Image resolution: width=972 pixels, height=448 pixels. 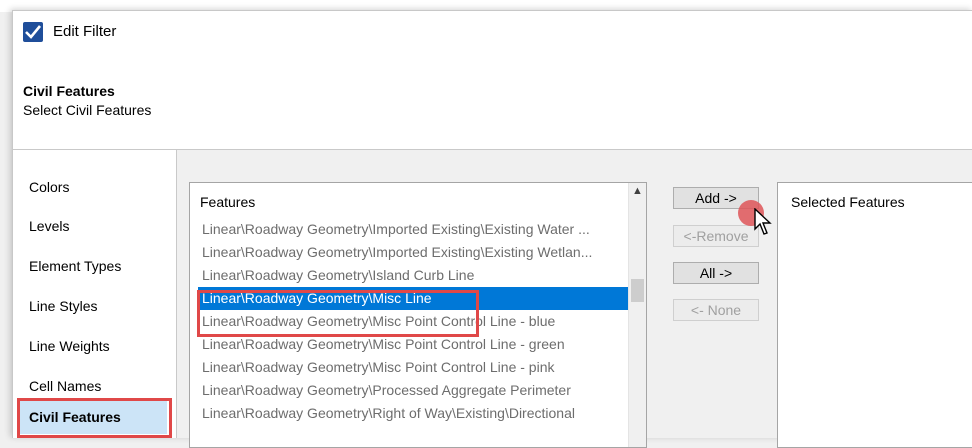 I want to click on page-subtitle: Select Civil Features, so click(x=87, y=110).